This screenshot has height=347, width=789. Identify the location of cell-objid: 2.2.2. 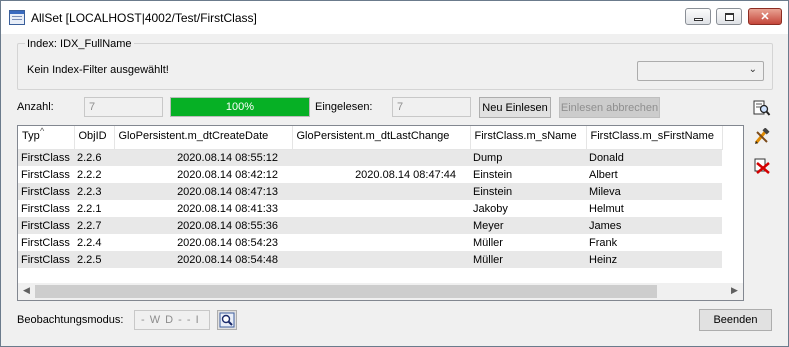
(89, 174).